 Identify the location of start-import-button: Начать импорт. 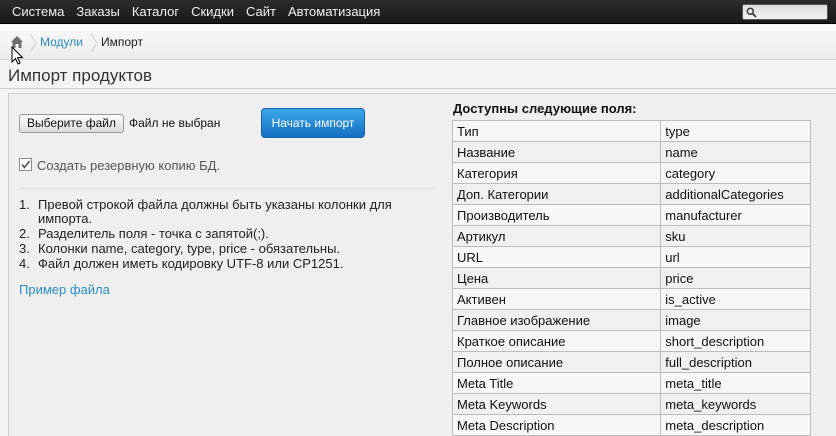
(313, 123).